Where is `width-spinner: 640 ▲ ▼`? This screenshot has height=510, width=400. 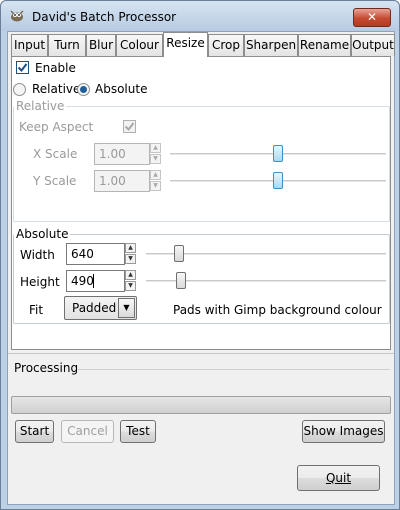
width-spinner: 640 ▲ ▼ is located at coordinates (101, 254).